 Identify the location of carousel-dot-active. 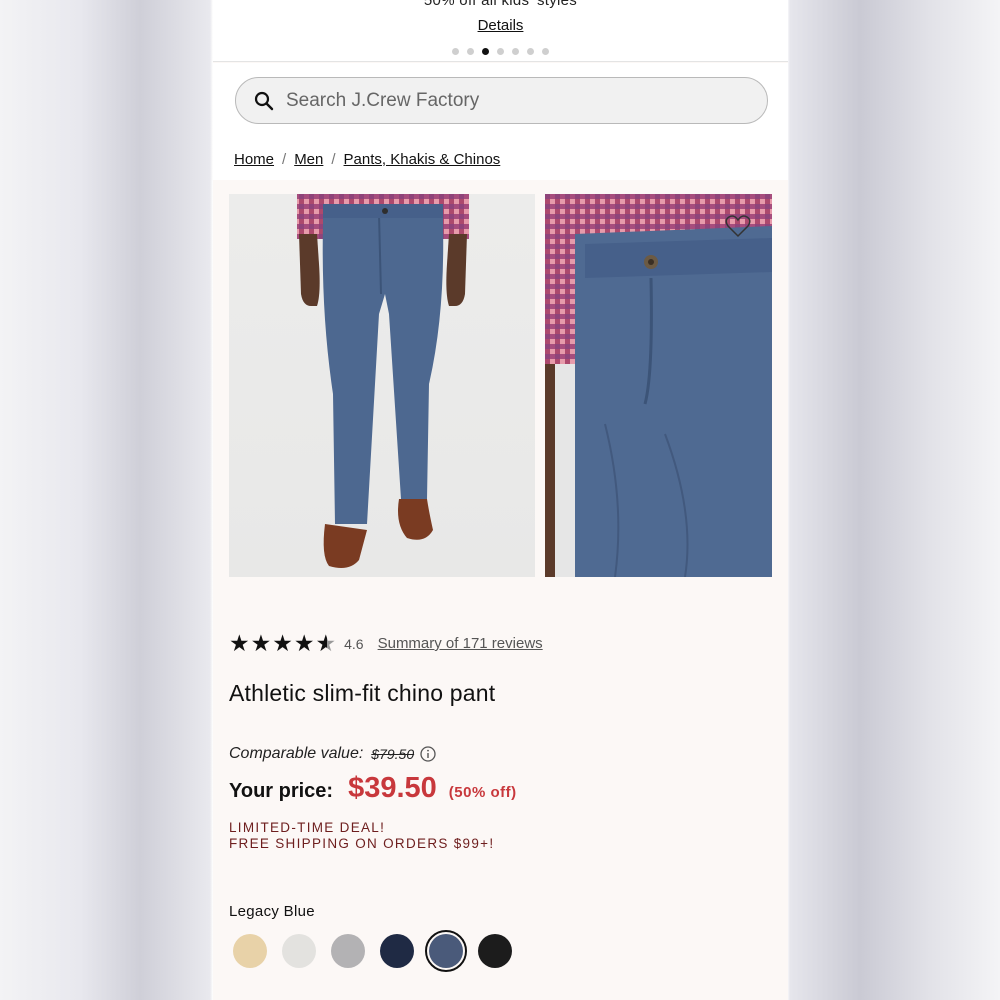
(485, 51).